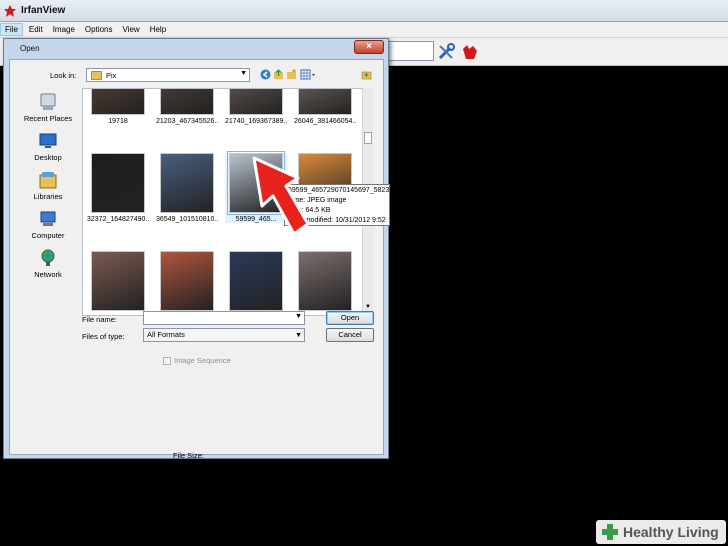 The height and width of the screenshot is (546, 728). What do you see at coordinates (368, 307) in the screenshot?
I see `scroll-down-arrow-icon: ▼` at bounding box center [368, 307].